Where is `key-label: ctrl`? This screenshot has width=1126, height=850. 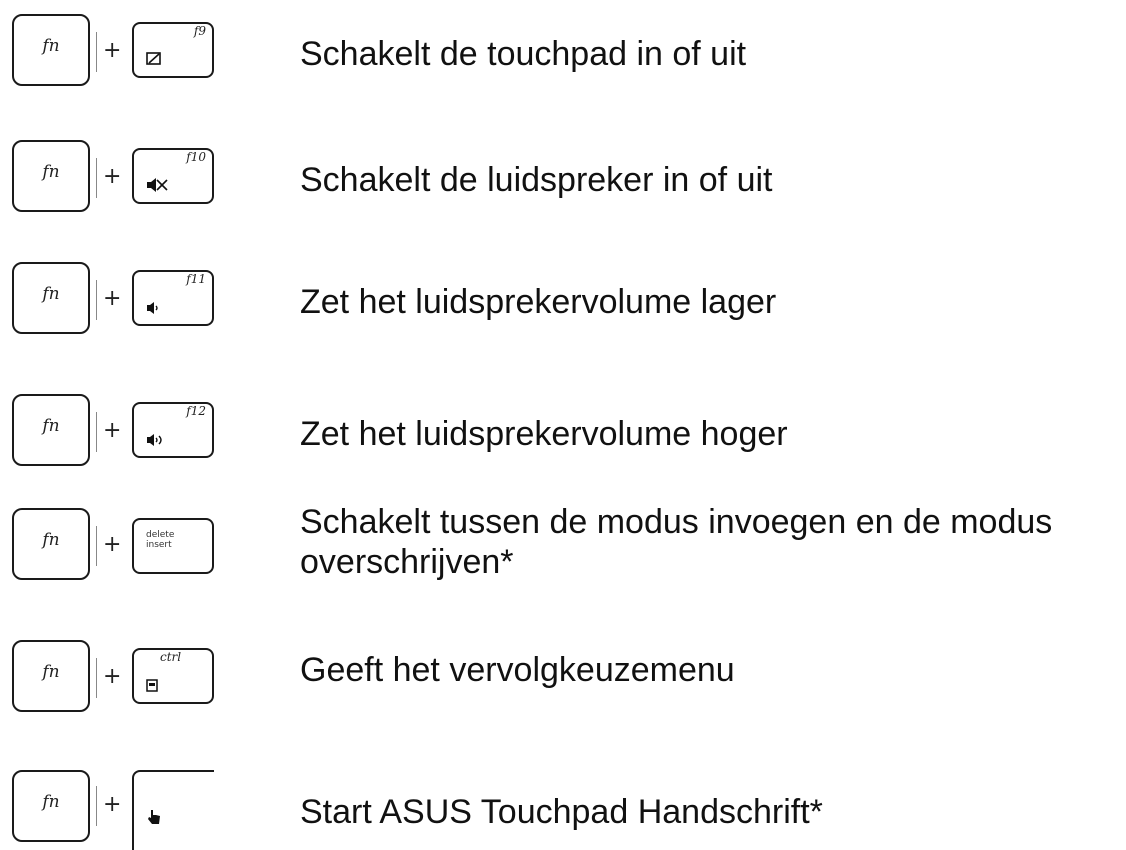 key-label: ctrl is located at coordinates (171, 657).